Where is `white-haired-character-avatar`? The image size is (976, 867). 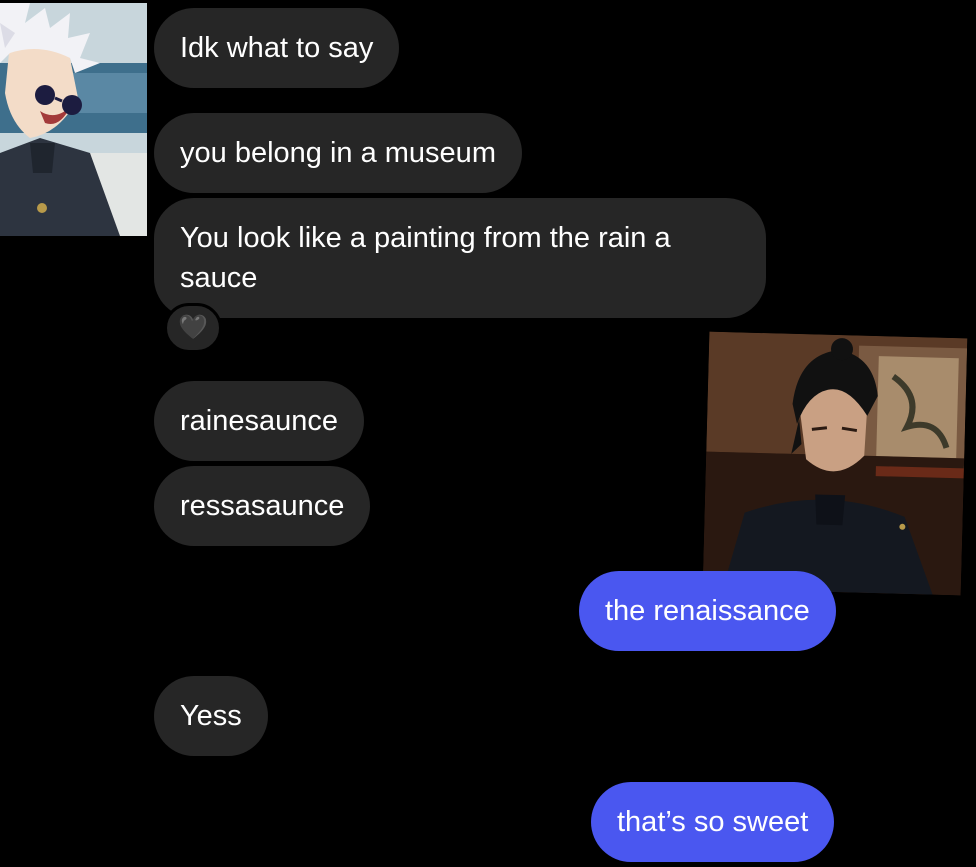
white-haired-character-avatar is located at coordinates (73, 119).